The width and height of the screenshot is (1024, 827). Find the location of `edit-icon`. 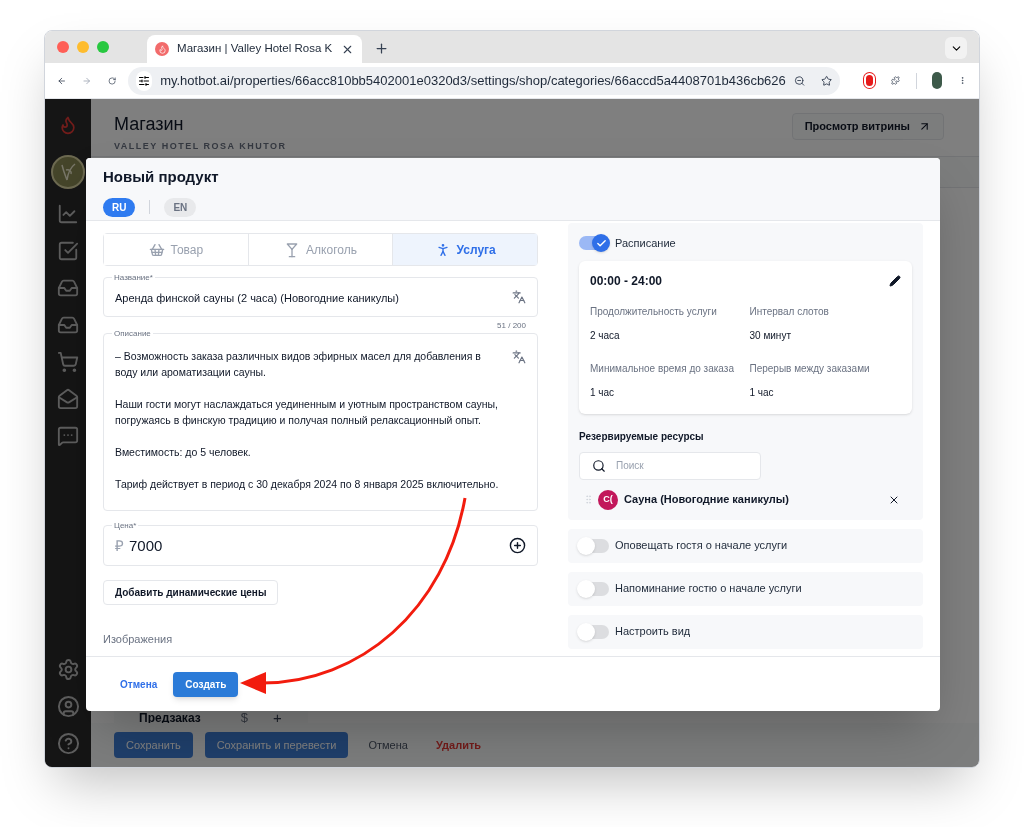

edit-icon is located at coordinates (895, 280).